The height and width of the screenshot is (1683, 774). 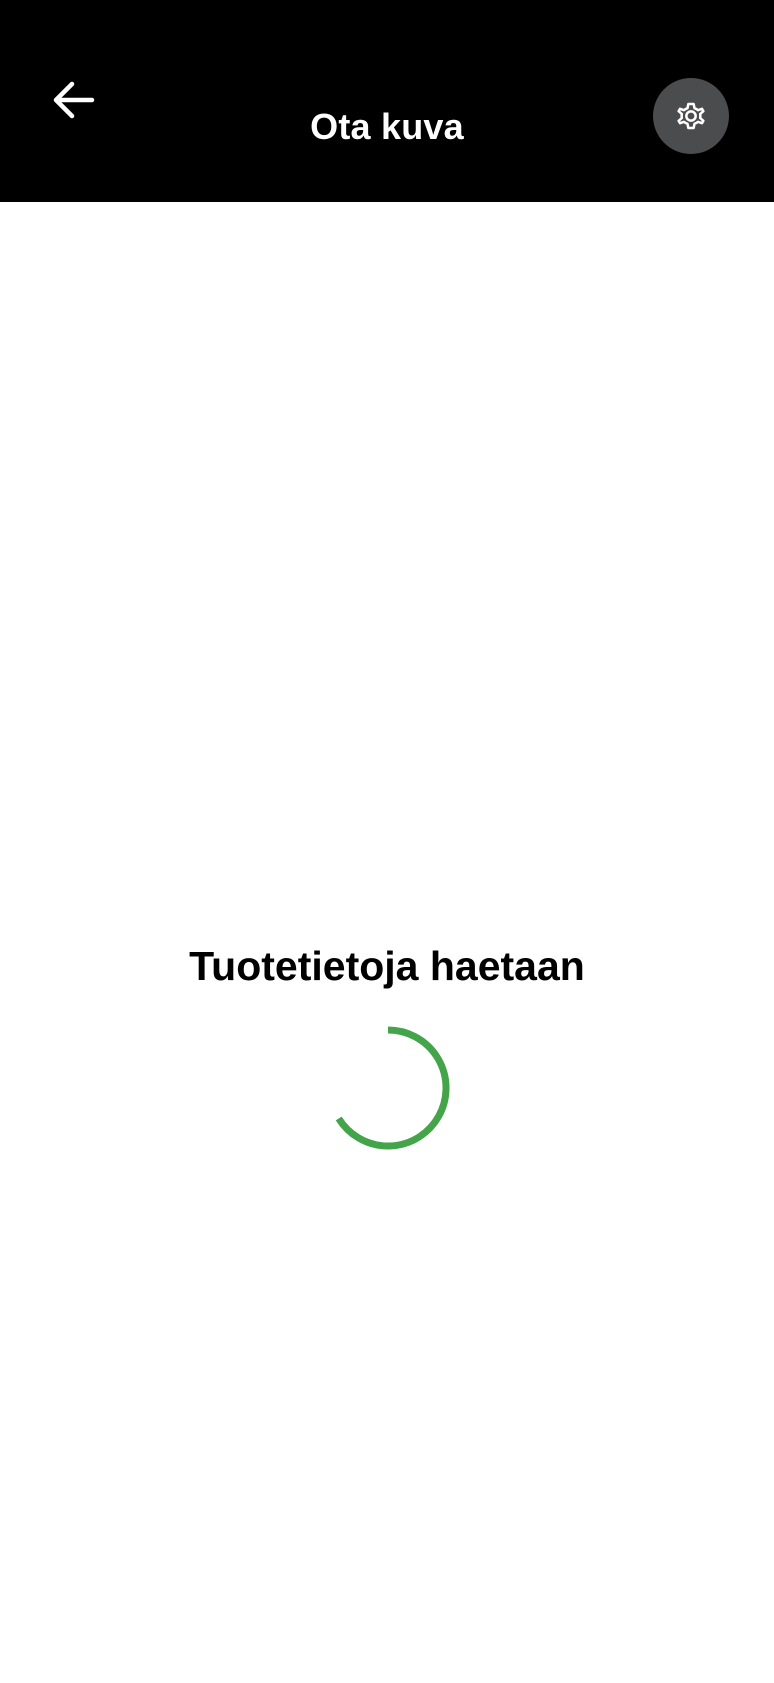 What do you see at coordinates (392, 1088) in the screenshot?
I see `loading-spinner` at bounding box center [392, 1088].